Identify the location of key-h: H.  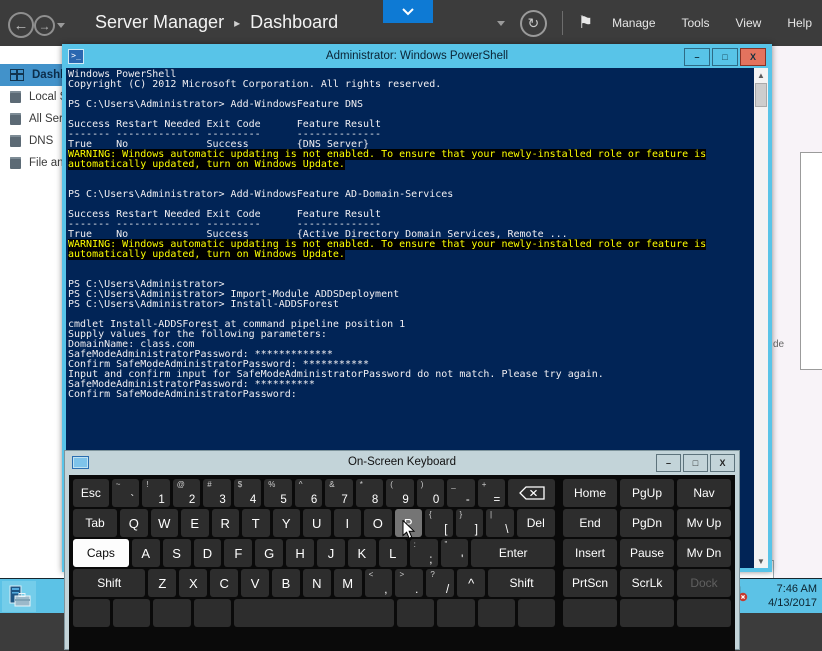
(300, 553).